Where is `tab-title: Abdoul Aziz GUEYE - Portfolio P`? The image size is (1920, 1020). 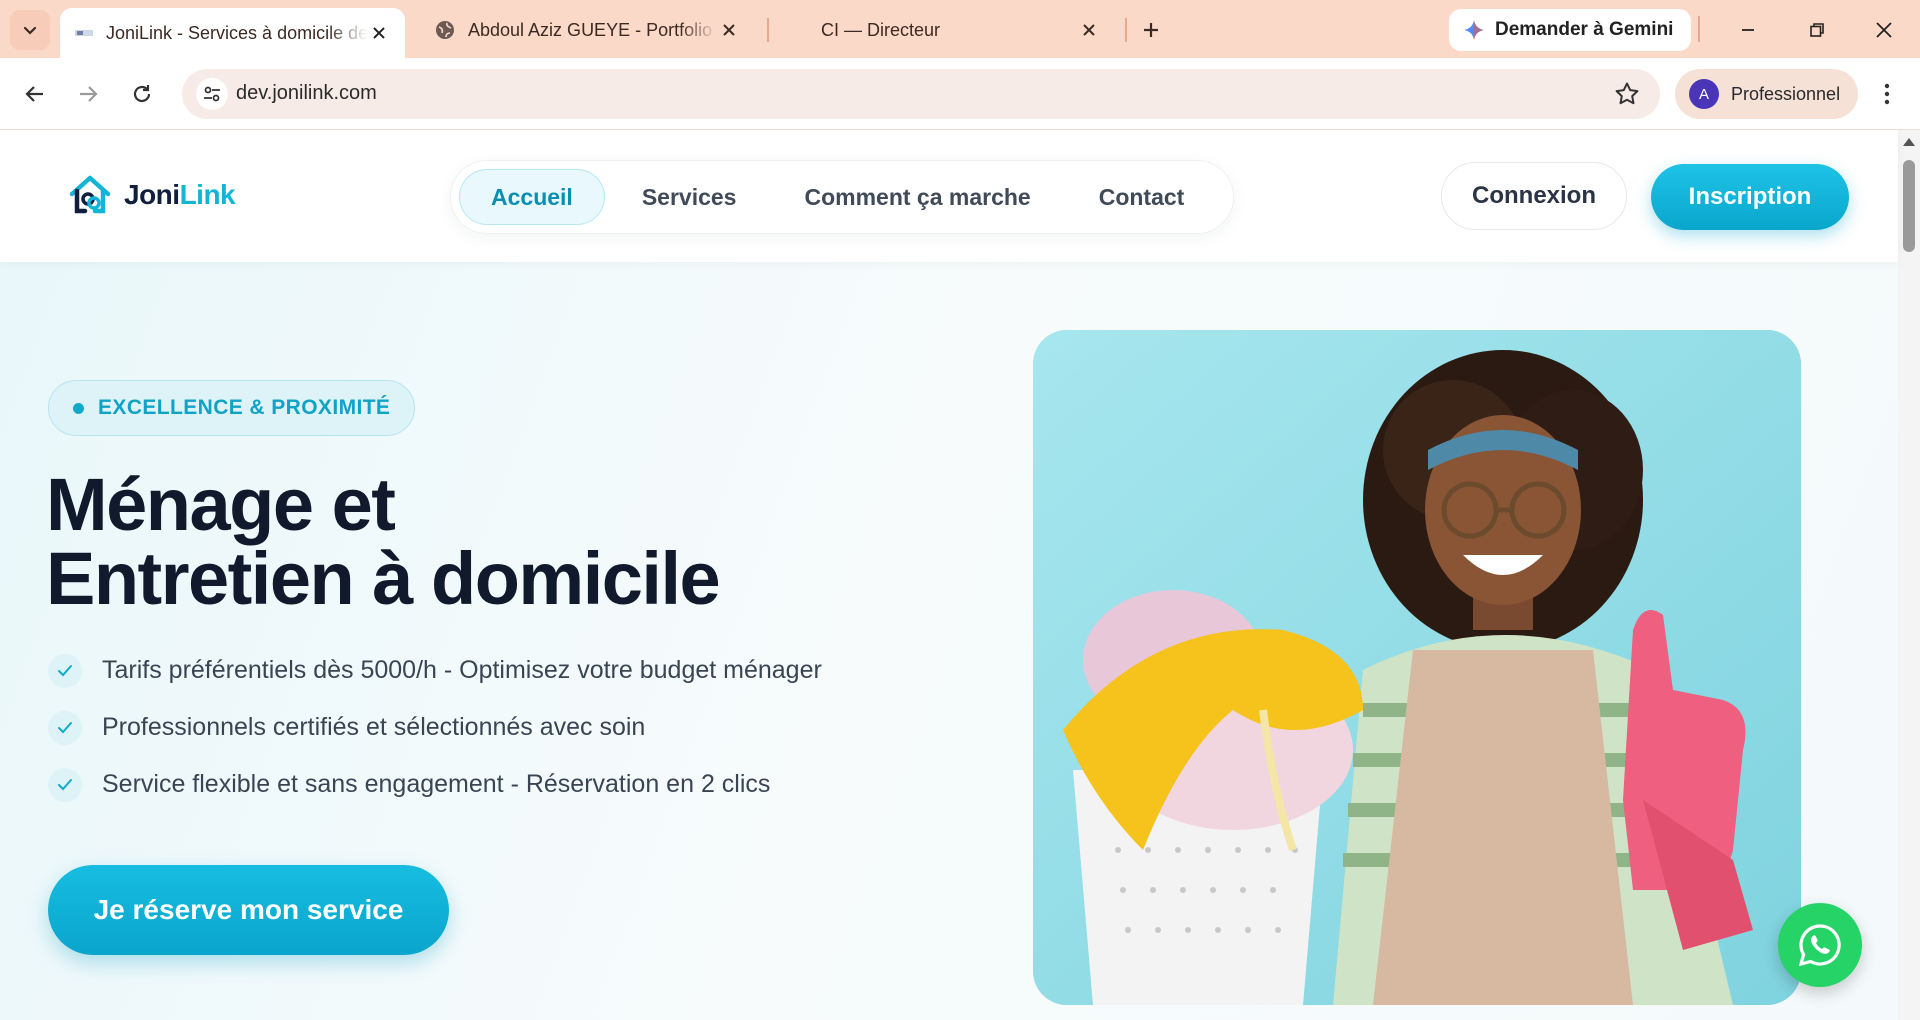
tab-title: Abdoul Aziz GUEYE - Portfolio P is located at coordinates (592, 29).